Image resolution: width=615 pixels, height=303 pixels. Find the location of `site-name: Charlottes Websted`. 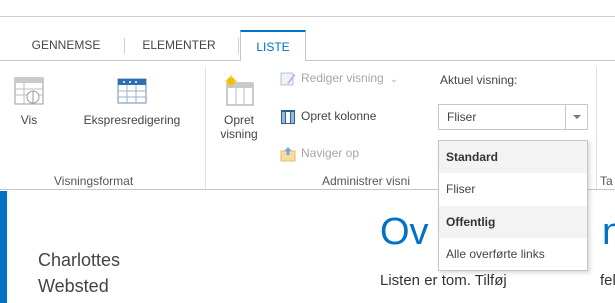

site-name: Charlottes Websted is located at coordinates (79, 273).